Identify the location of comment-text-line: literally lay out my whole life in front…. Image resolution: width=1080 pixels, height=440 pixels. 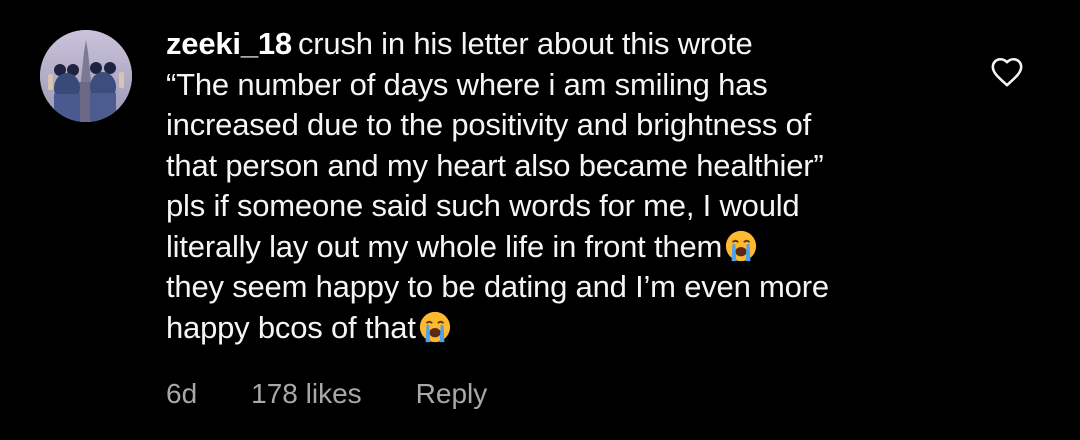
(444, 246).